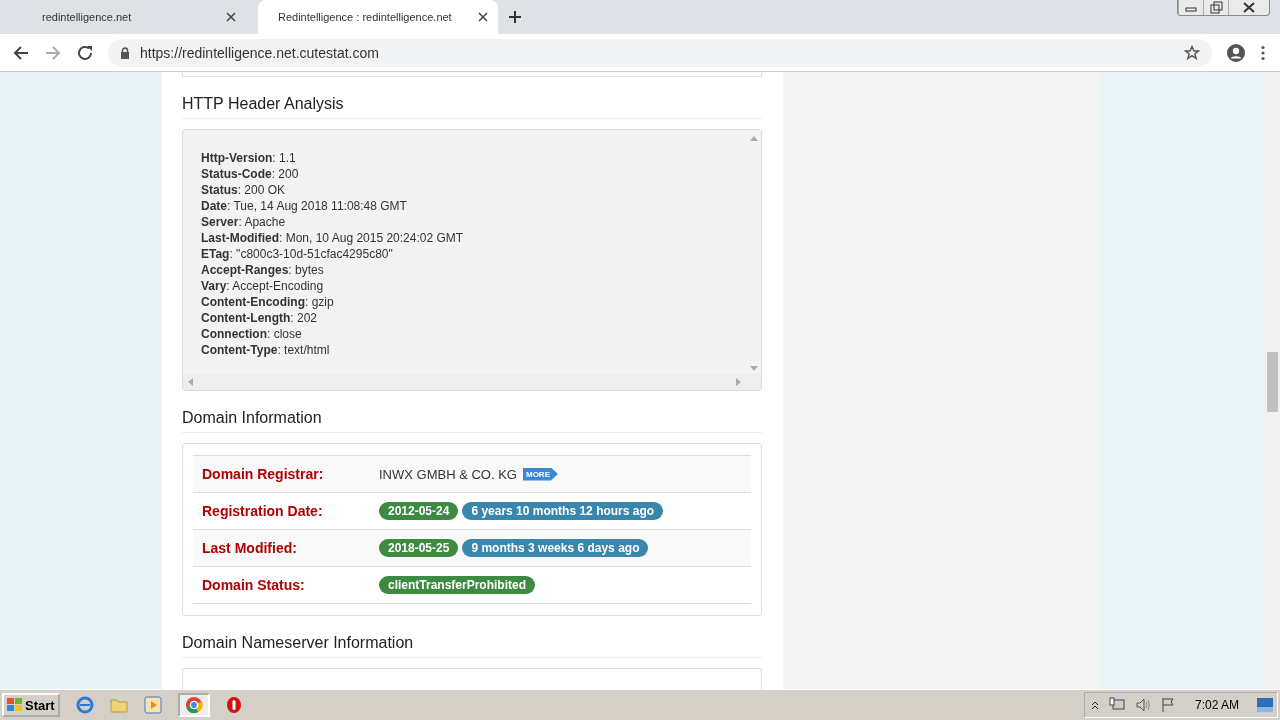 This screenshot has height=720, width=1280. What do you see at coordinates (378, 17) in the screenshot?
I see `browser-tab: Redintelligence : redintelligence.net` at bounding box center [378, 17].